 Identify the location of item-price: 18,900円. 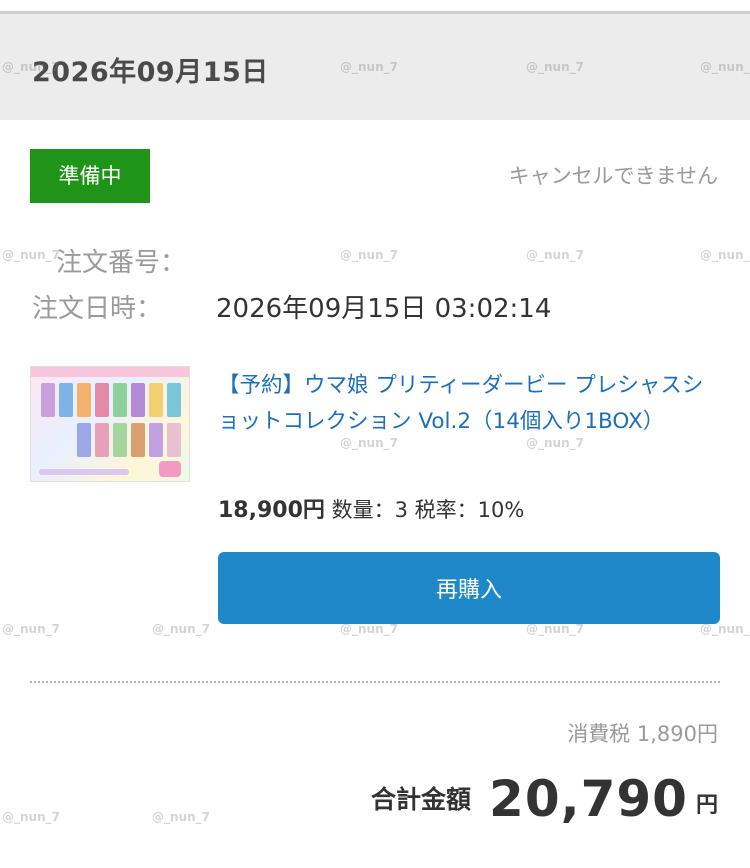
(271, 510).